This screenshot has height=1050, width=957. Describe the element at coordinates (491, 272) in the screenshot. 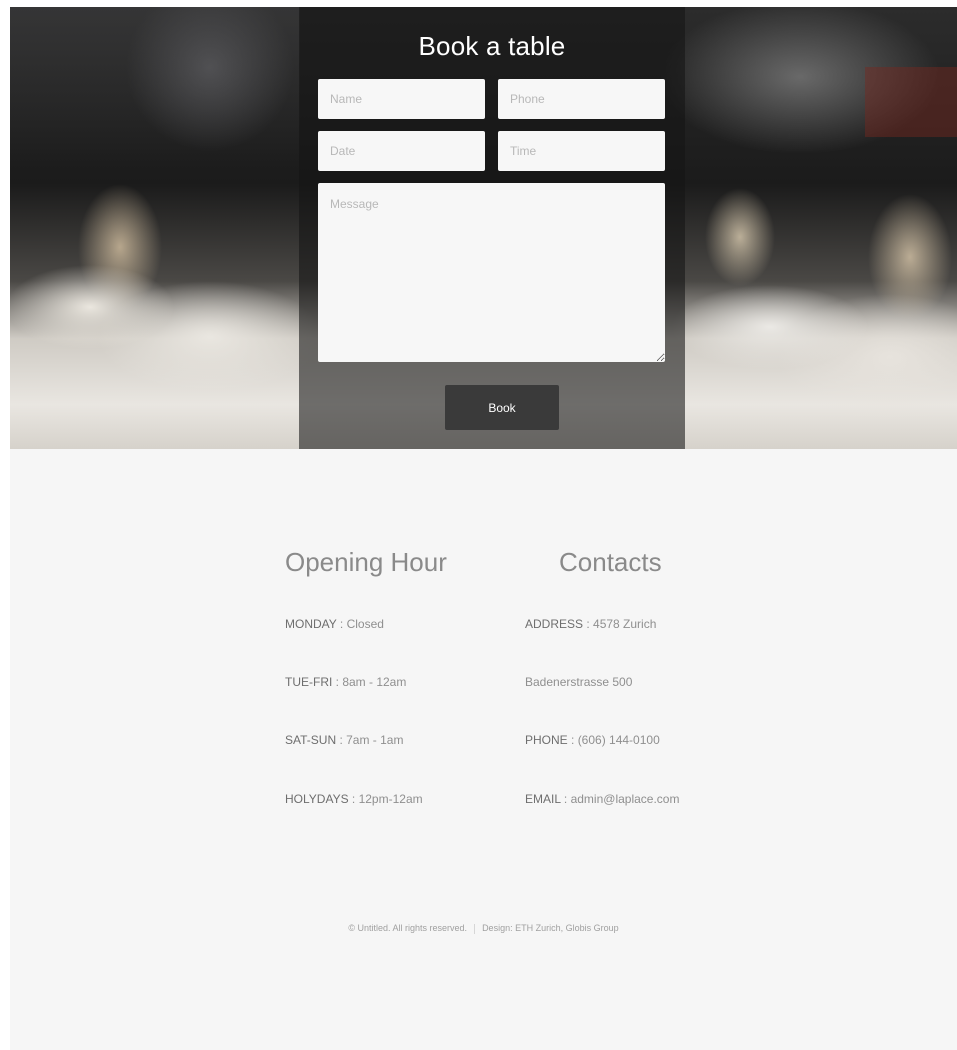

I see `message-textarea` at that location.